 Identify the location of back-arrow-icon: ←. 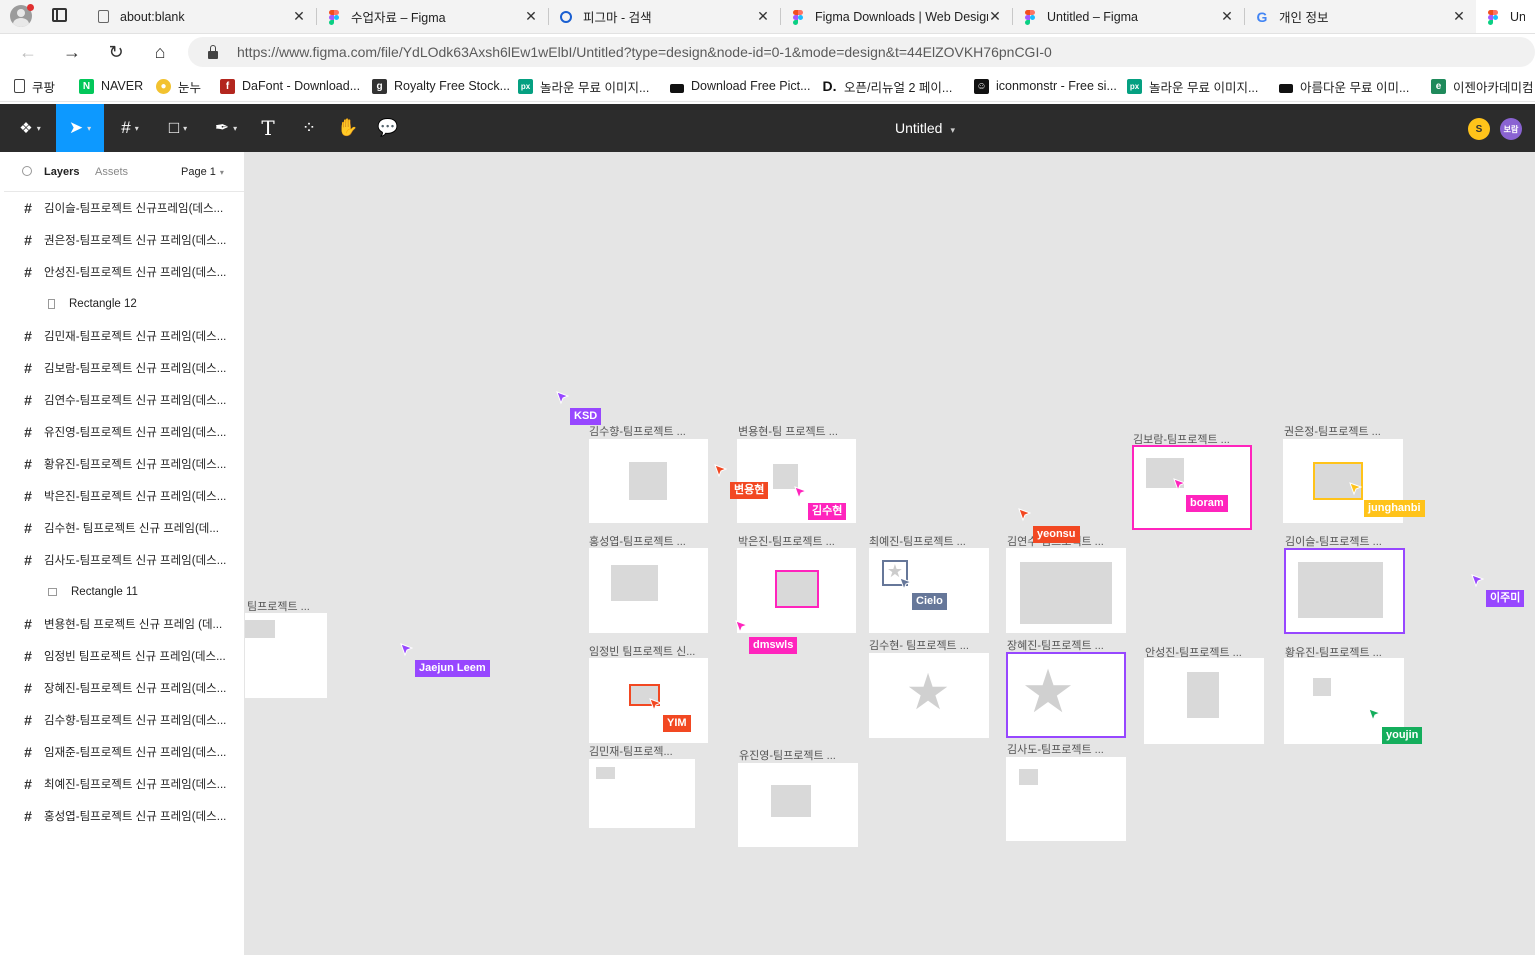
(28, 52).